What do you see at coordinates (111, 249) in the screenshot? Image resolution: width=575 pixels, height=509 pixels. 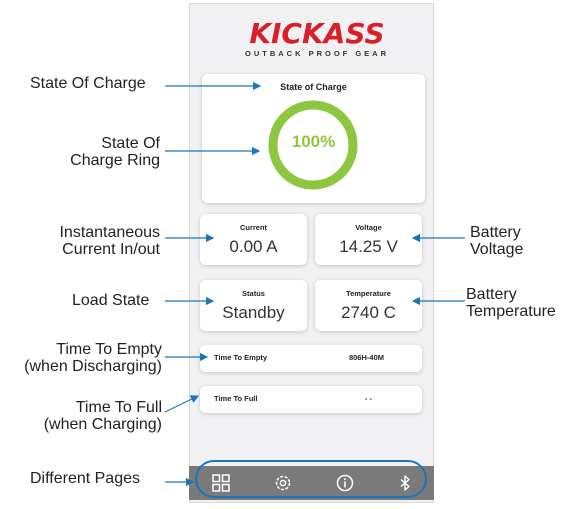 I see `callout-current-line2: Current In/out` at bounding box center [111, 249].